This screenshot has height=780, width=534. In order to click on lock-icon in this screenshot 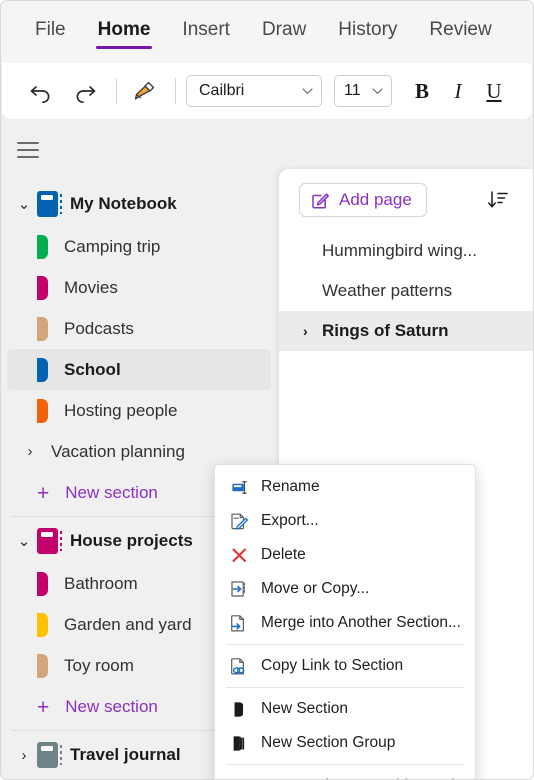, I will do `click(239, 777)`.